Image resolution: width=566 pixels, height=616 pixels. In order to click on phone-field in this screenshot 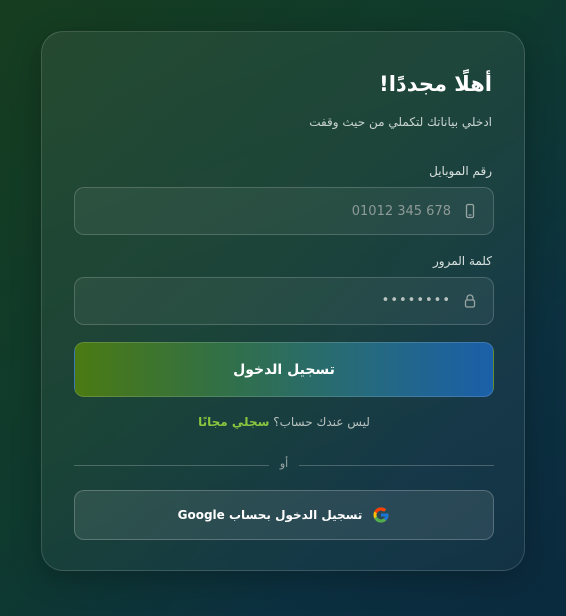, I will do `click(284, 211)`.